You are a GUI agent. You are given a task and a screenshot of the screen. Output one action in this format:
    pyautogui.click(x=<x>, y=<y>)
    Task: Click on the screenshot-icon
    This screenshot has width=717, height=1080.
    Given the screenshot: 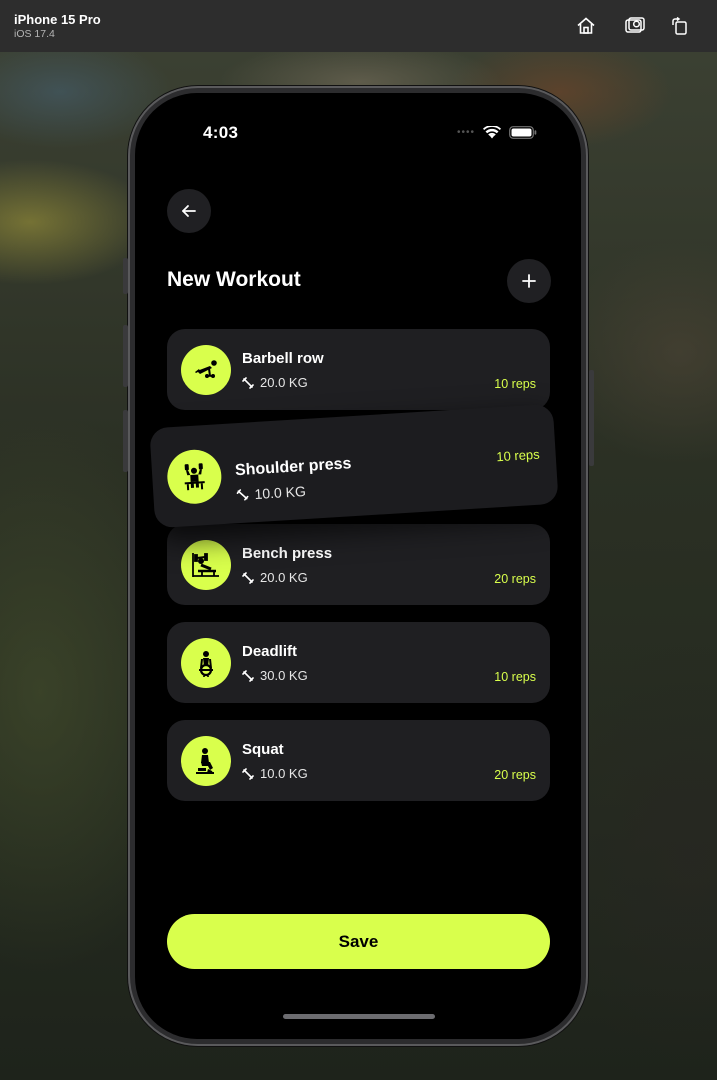 What is the action you would take?
    pyautogui.click(x=635, y=25)
    